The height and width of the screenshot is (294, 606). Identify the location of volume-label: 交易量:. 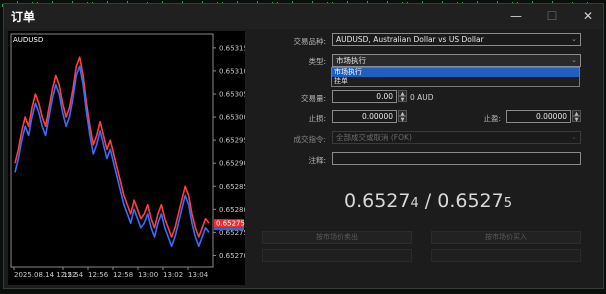
(313, 98).